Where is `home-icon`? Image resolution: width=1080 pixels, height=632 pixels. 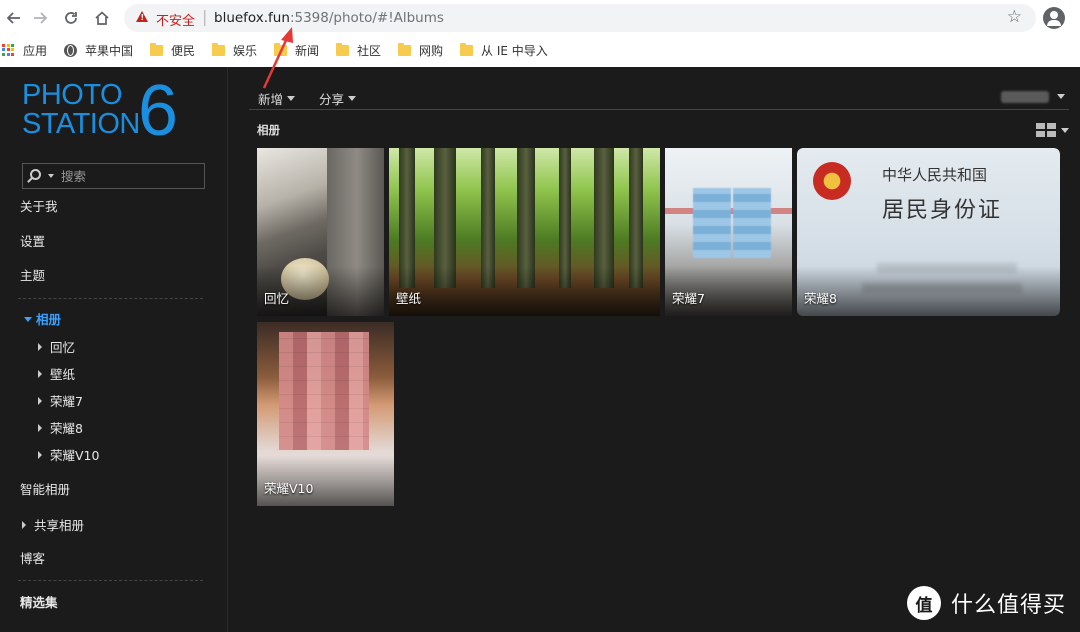
home-icon is located at coordinates (102, 18).